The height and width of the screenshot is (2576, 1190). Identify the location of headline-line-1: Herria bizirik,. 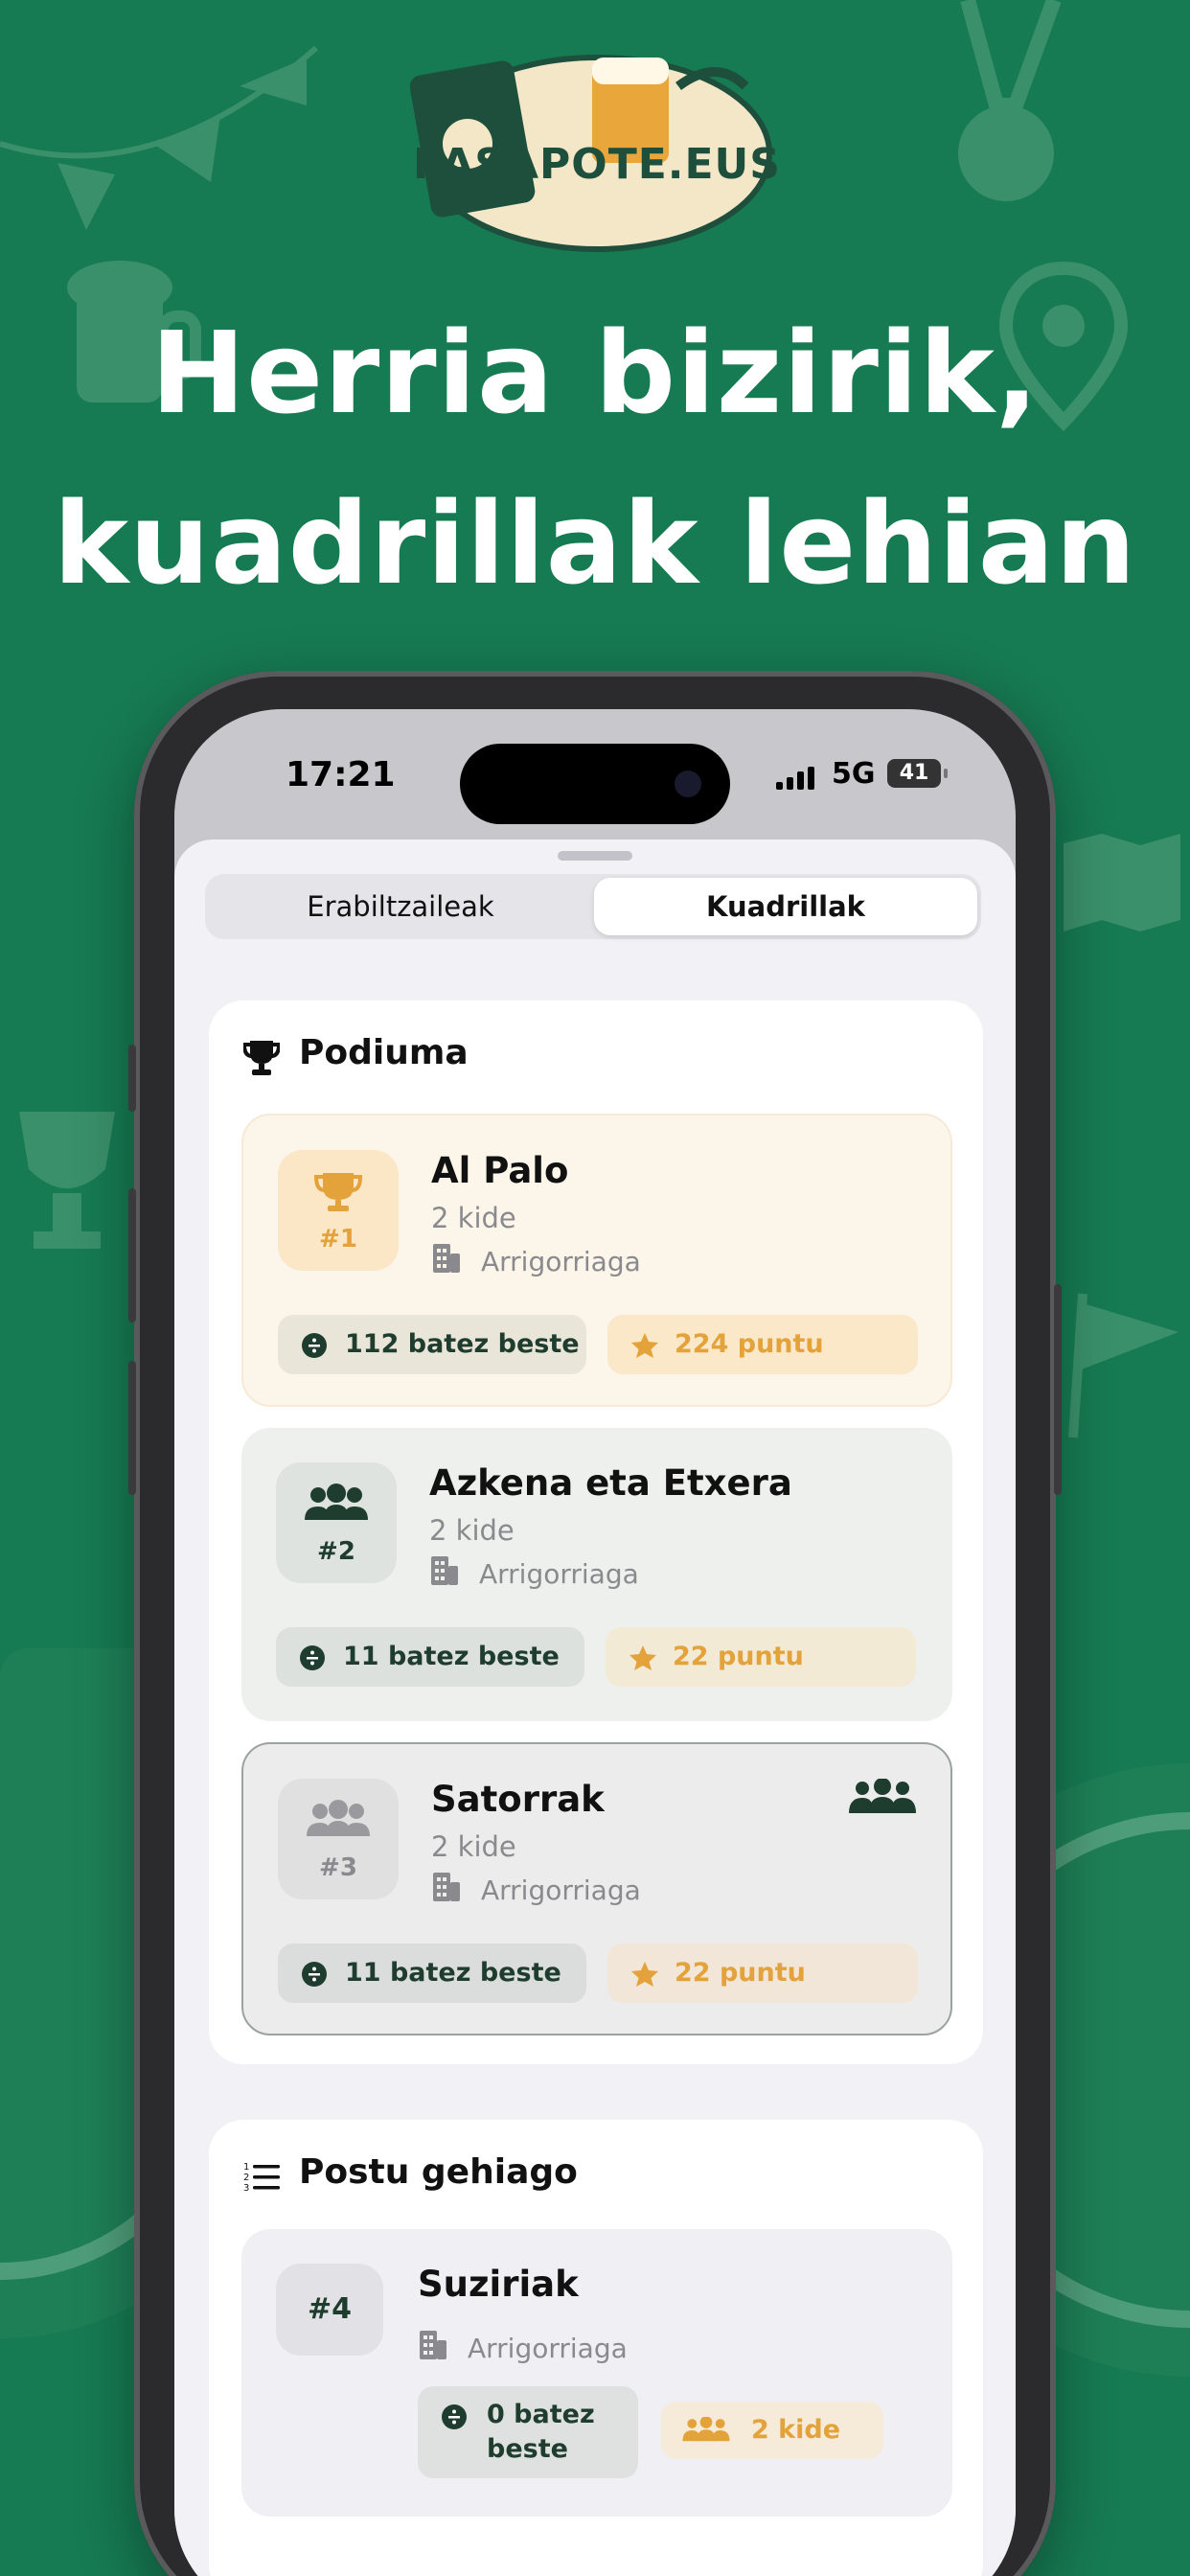
(595, 373).